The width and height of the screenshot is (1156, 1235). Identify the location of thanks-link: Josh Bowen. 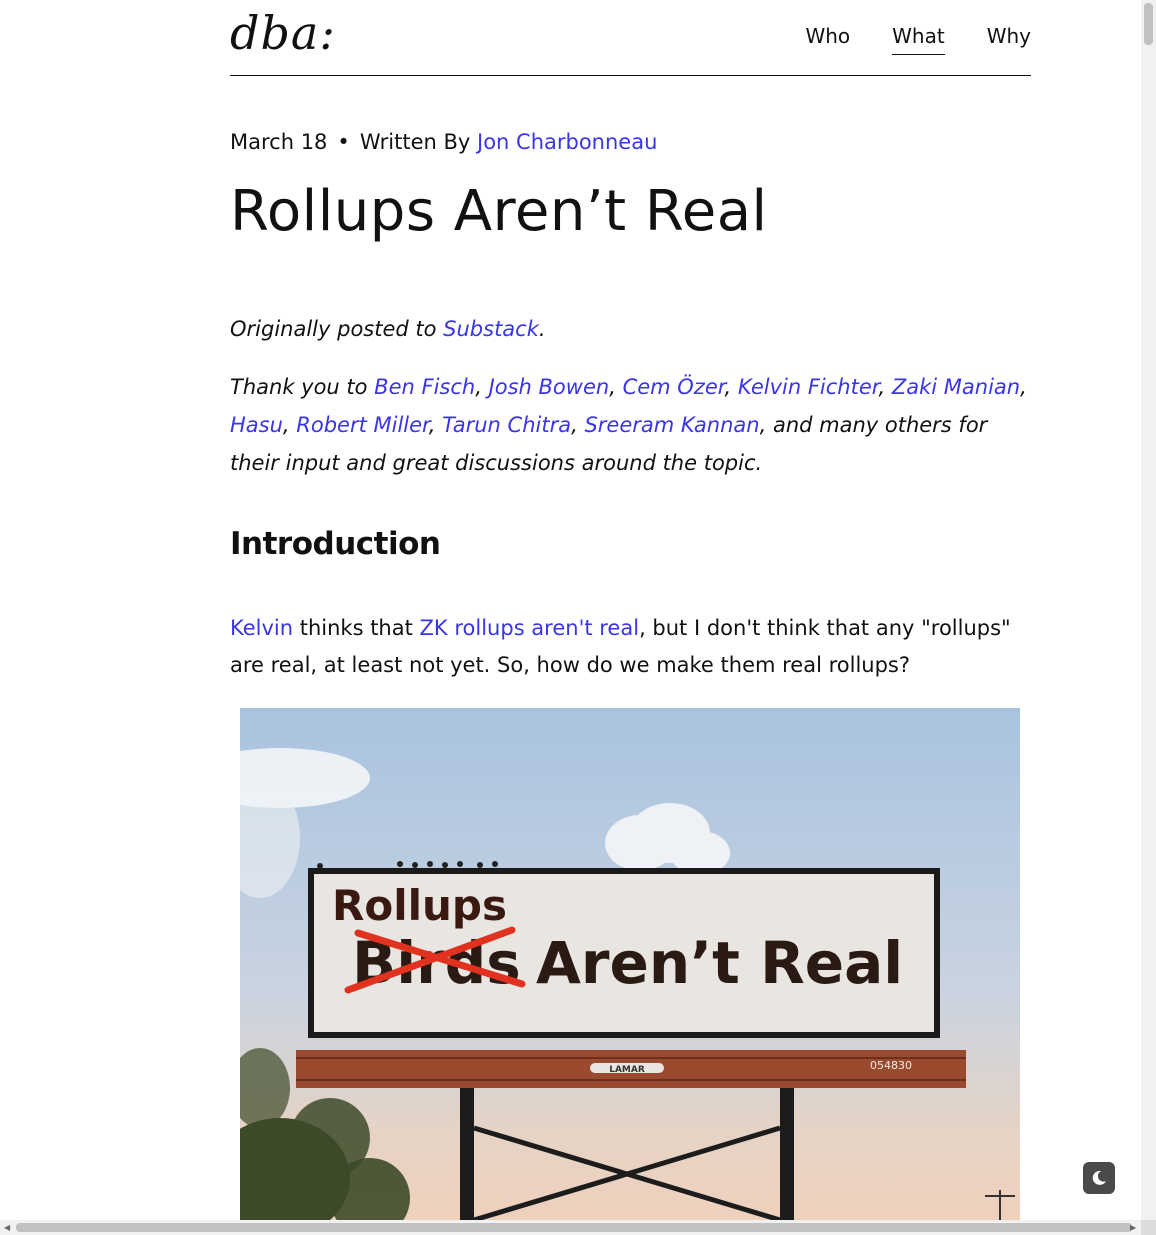
(549, 387).